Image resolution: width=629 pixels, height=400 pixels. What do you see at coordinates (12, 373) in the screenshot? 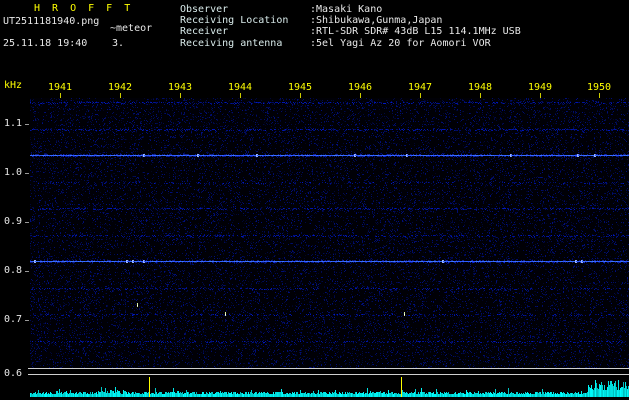
I see `y-tick-label-0-6: 0.6` at bounding box center [12, 373].